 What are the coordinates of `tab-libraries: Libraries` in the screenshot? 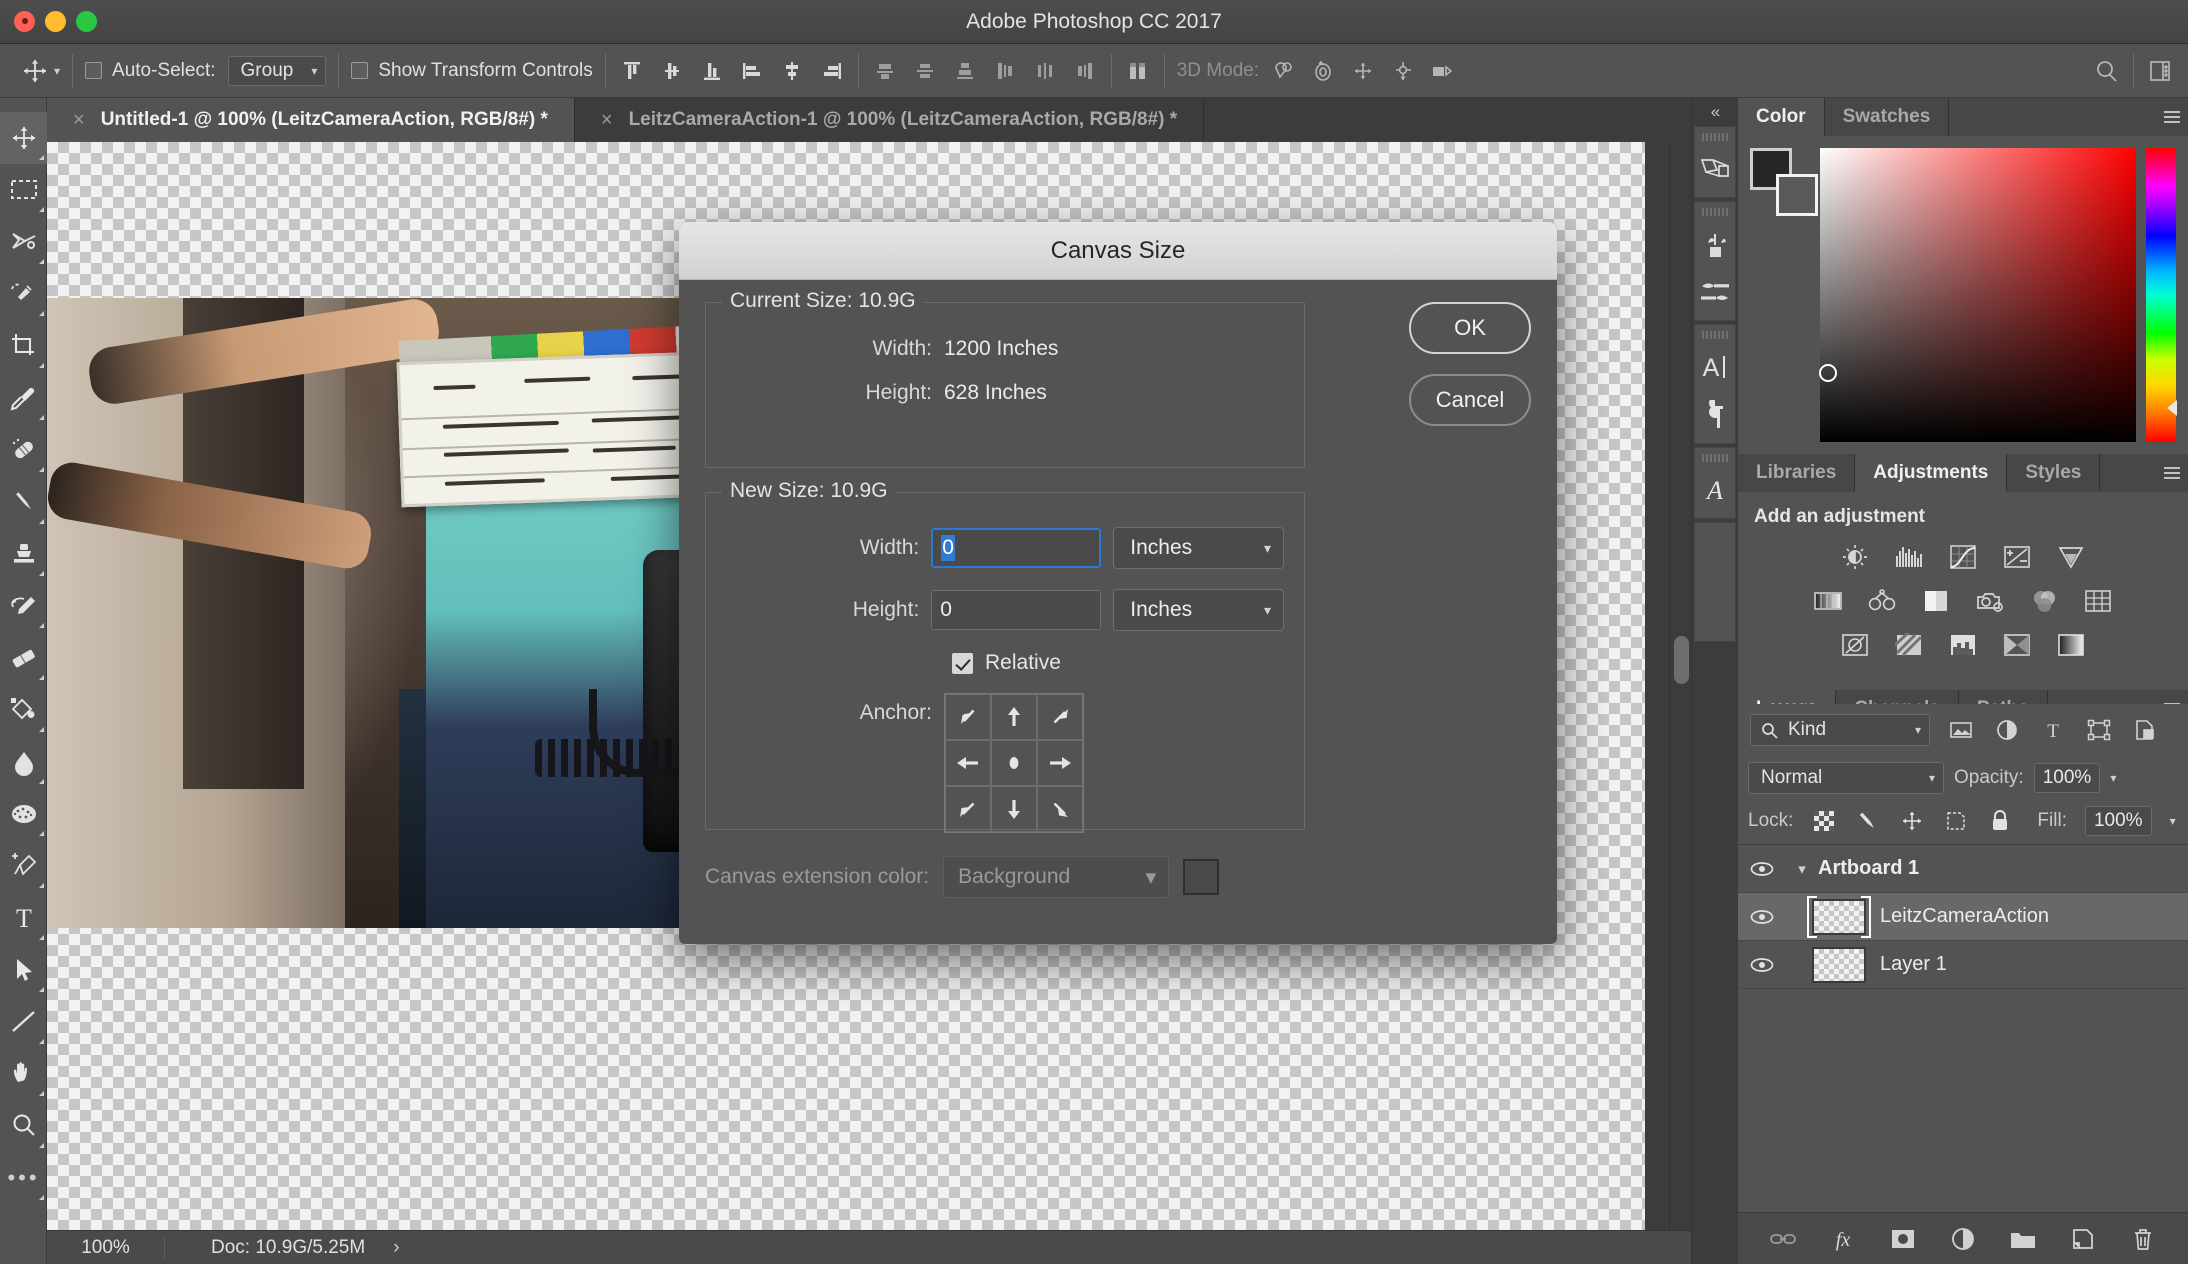 It's located at (1797, 473).